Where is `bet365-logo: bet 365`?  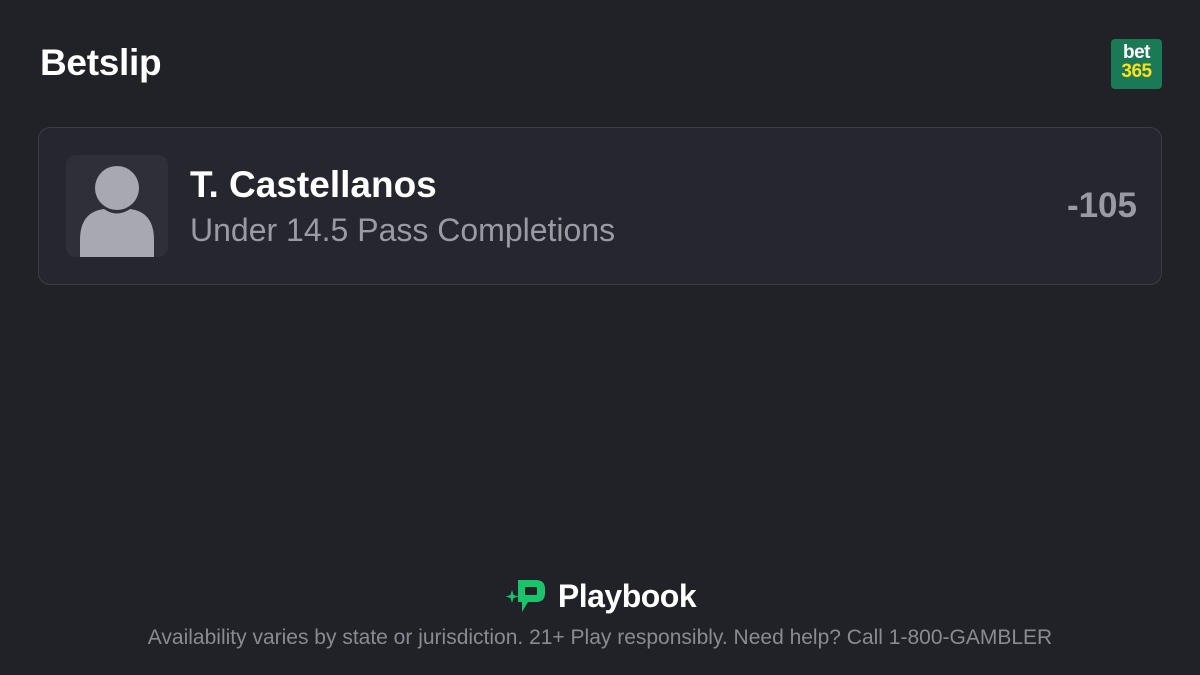
bet365-logo: bet 365 is located at coordinates (1136, 64).